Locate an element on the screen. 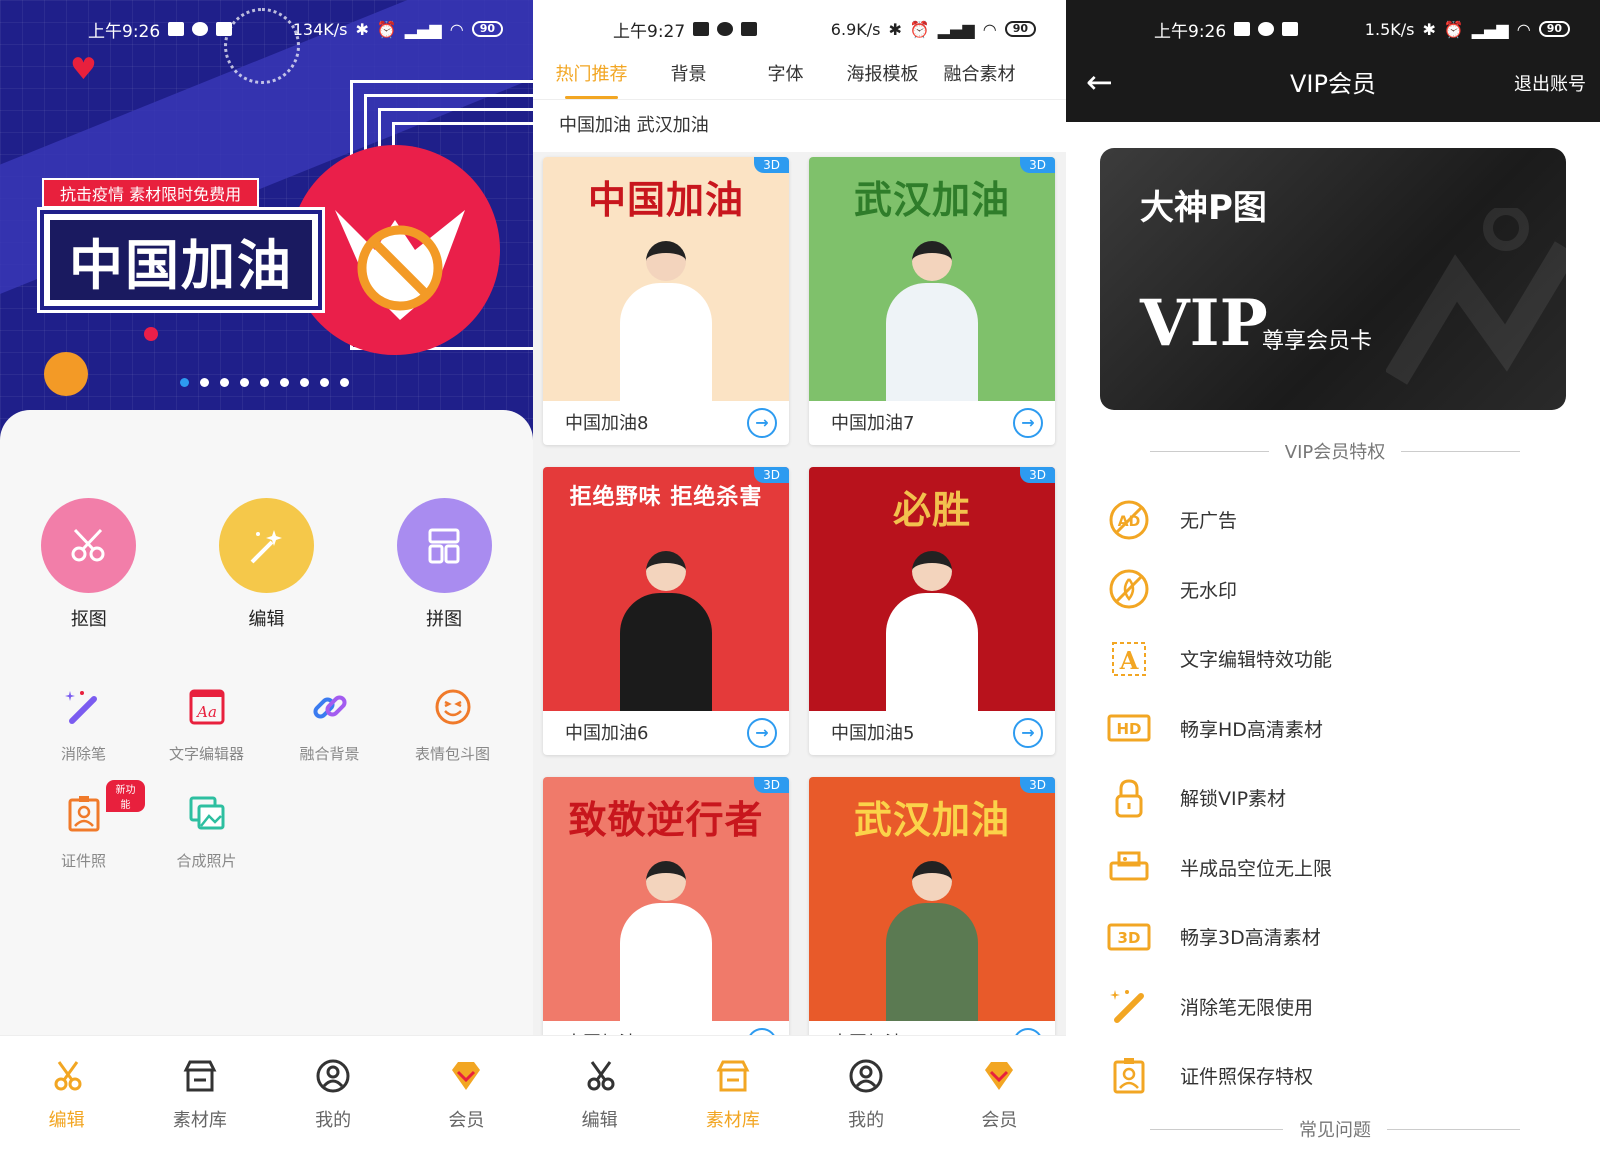 This screenshot has width=1600, height=1155. tool-photo-merge: 合成照片 is located at coordinates (206, 831).